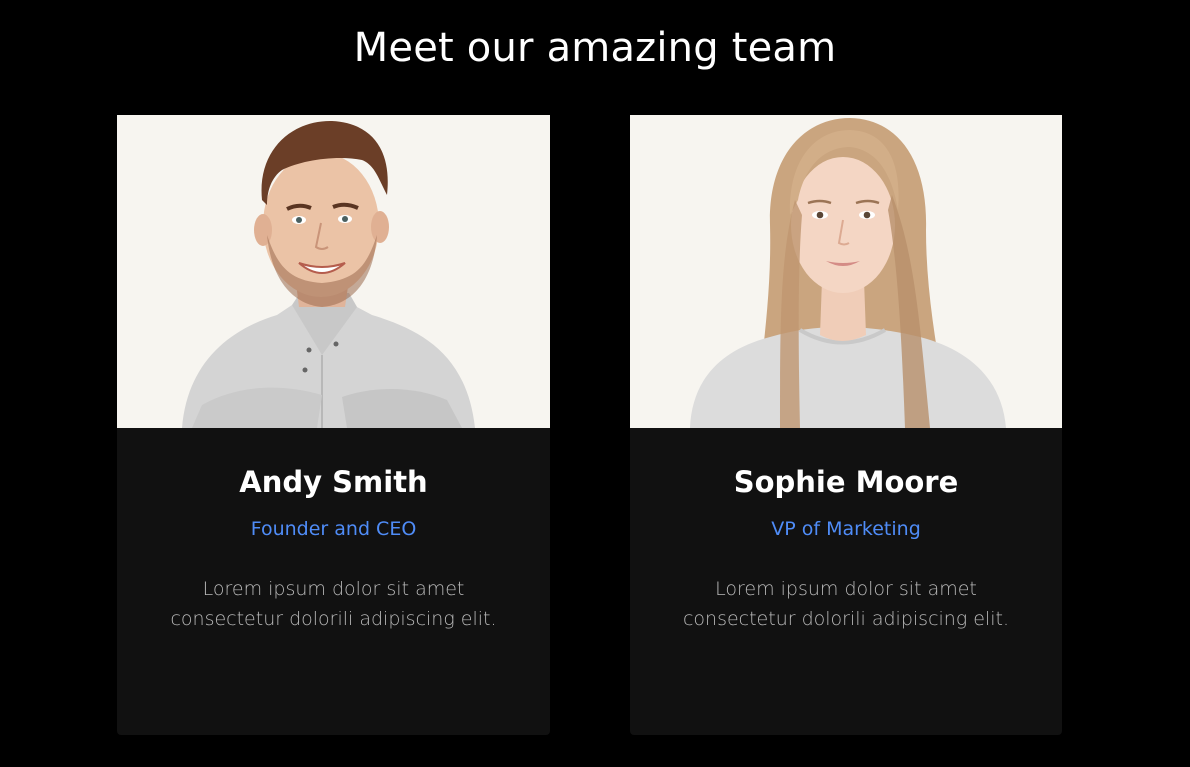 This screenshot has width=1190, height=767. Describe the element at coordinates (333, 482) in the screenshot. I see `member-name: Andy Smith` at that location.